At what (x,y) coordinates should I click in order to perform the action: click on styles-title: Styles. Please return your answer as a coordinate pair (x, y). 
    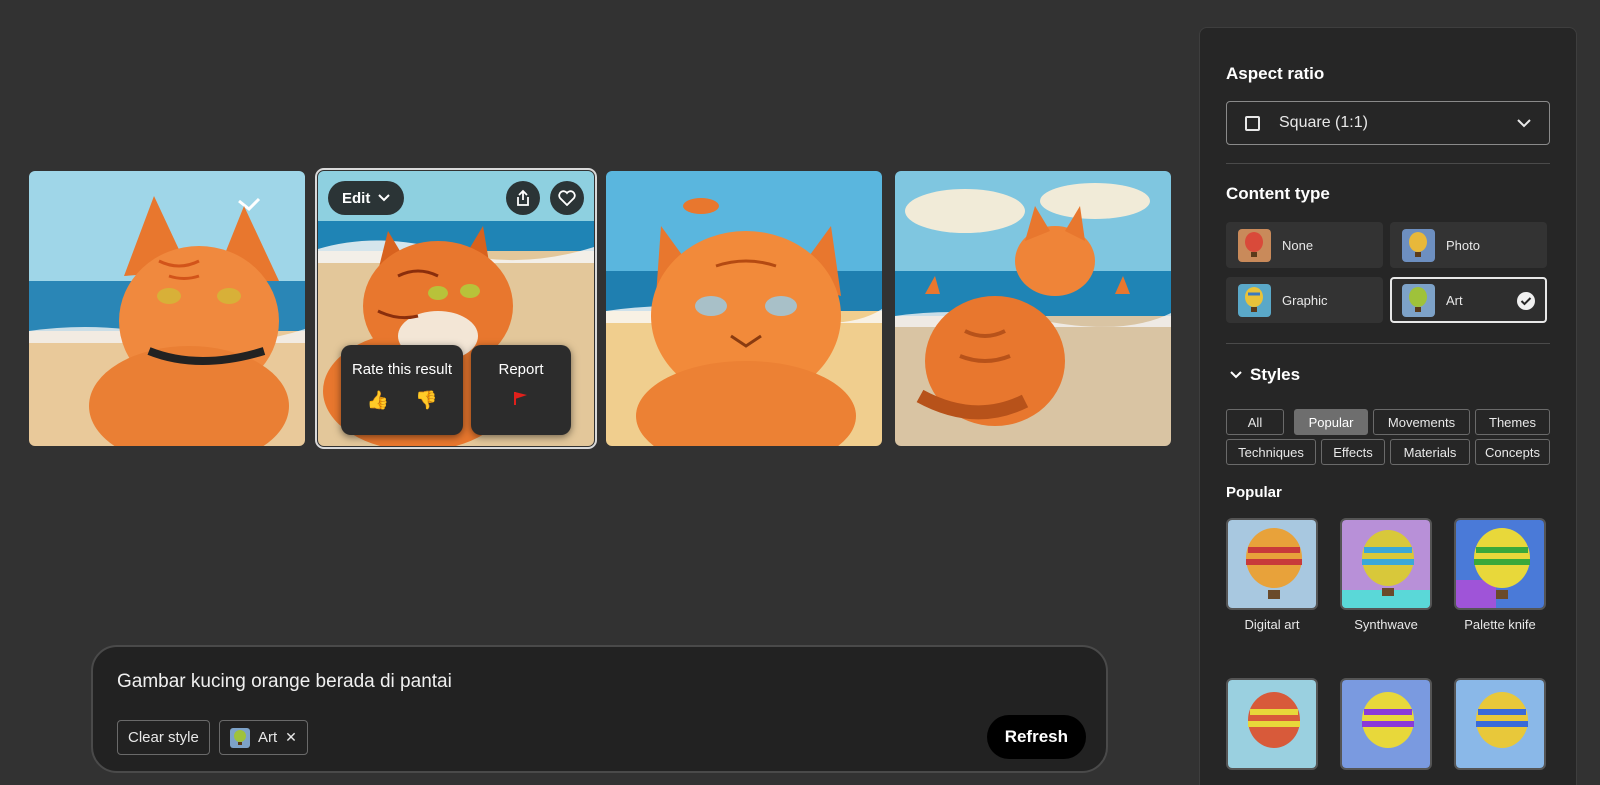
    Looking at the image, I should click on (1275, 374).